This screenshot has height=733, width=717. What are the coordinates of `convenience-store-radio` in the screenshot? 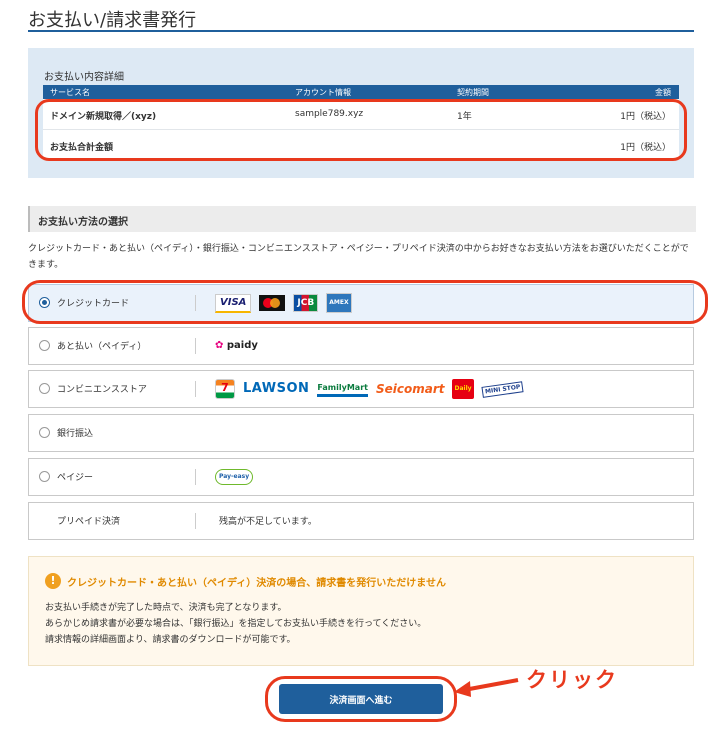 It's located at (44, 388).